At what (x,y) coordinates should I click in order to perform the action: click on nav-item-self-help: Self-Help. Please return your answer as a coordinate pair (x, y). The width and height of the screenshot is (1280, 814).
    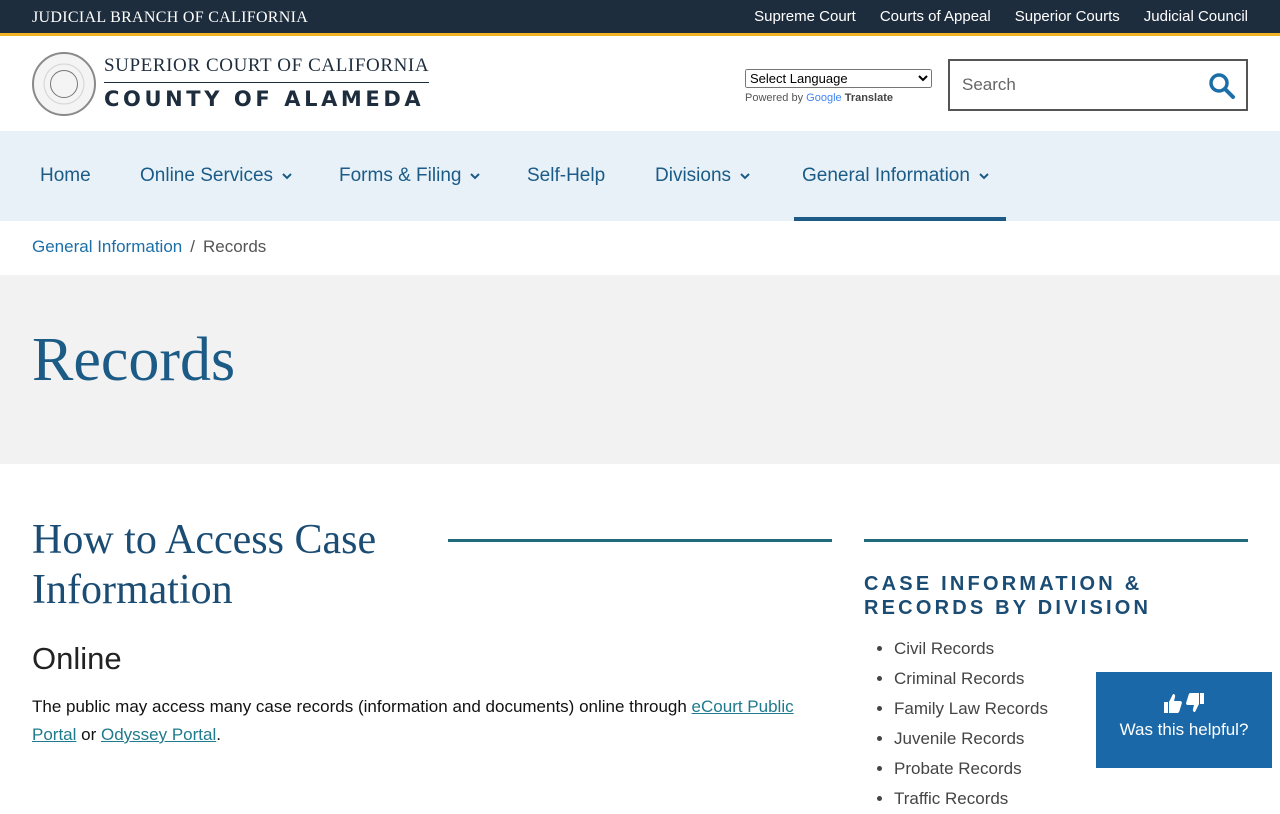
    Looking at the image, I should click on (566, 176).